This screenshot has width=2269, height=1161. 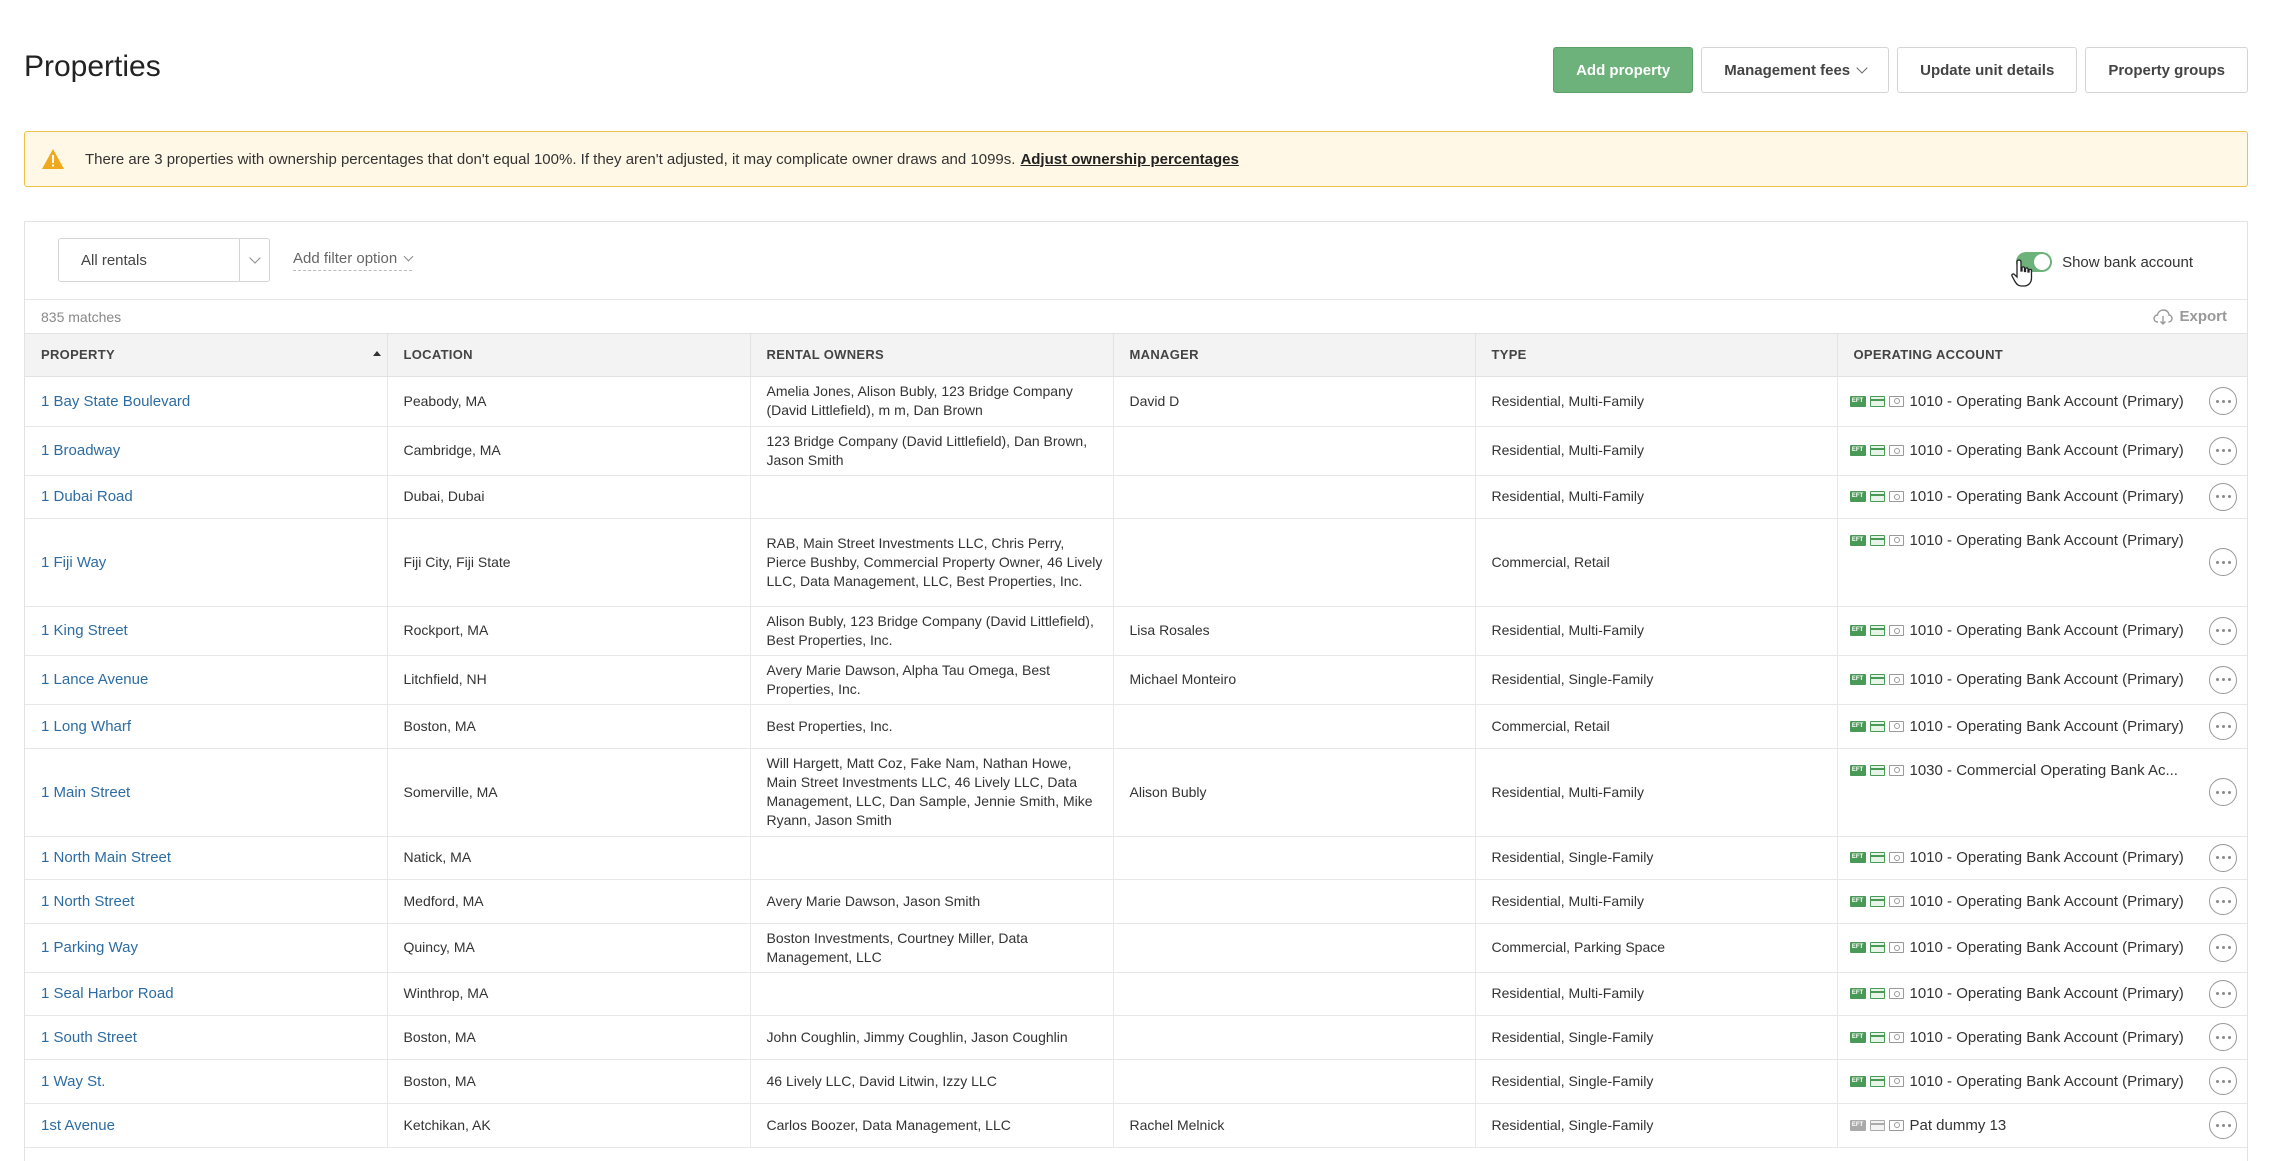 What do you see at coordinates (206, 901) in the screenshot?
I see `property-link: 1 North Street` at bounding box center [206, 901].